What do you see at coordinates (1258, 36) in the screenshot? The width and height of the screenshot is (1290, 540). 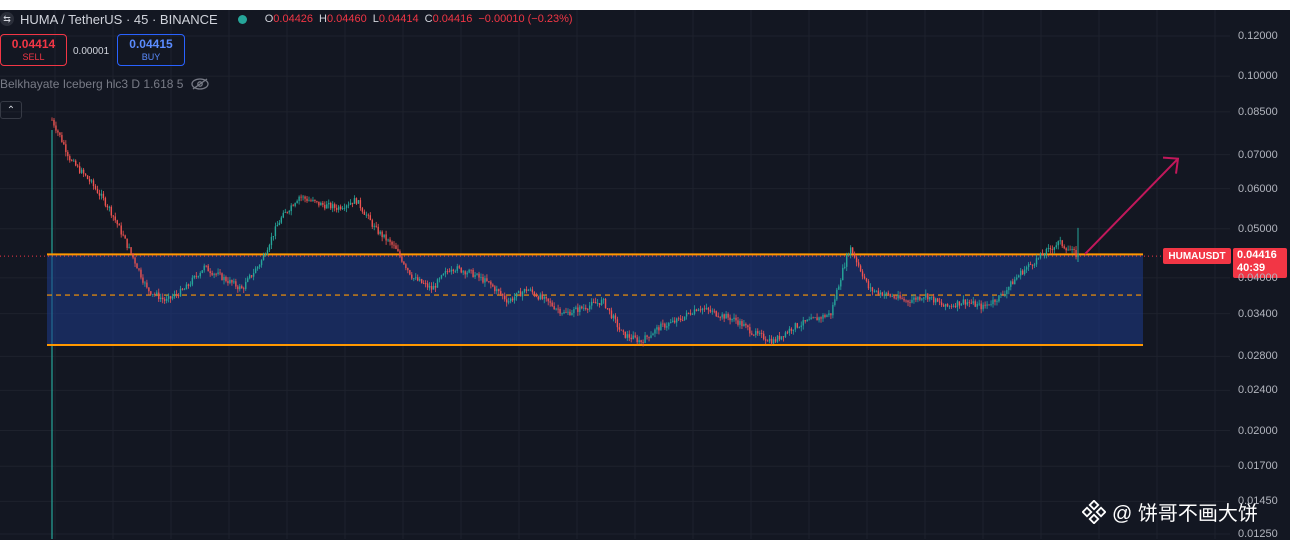 I see `price-tick-label: 0.12000` at bounding box center [1258, 36].